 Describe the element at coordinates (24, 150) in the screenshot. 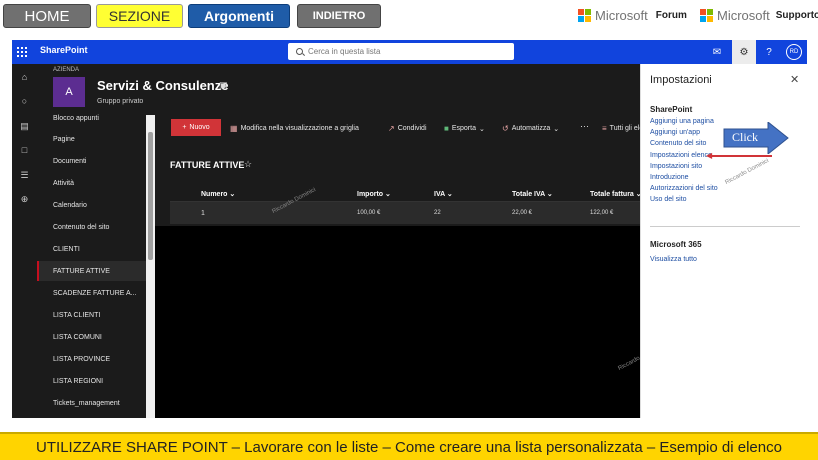

I see `file-icon: □` at that location.